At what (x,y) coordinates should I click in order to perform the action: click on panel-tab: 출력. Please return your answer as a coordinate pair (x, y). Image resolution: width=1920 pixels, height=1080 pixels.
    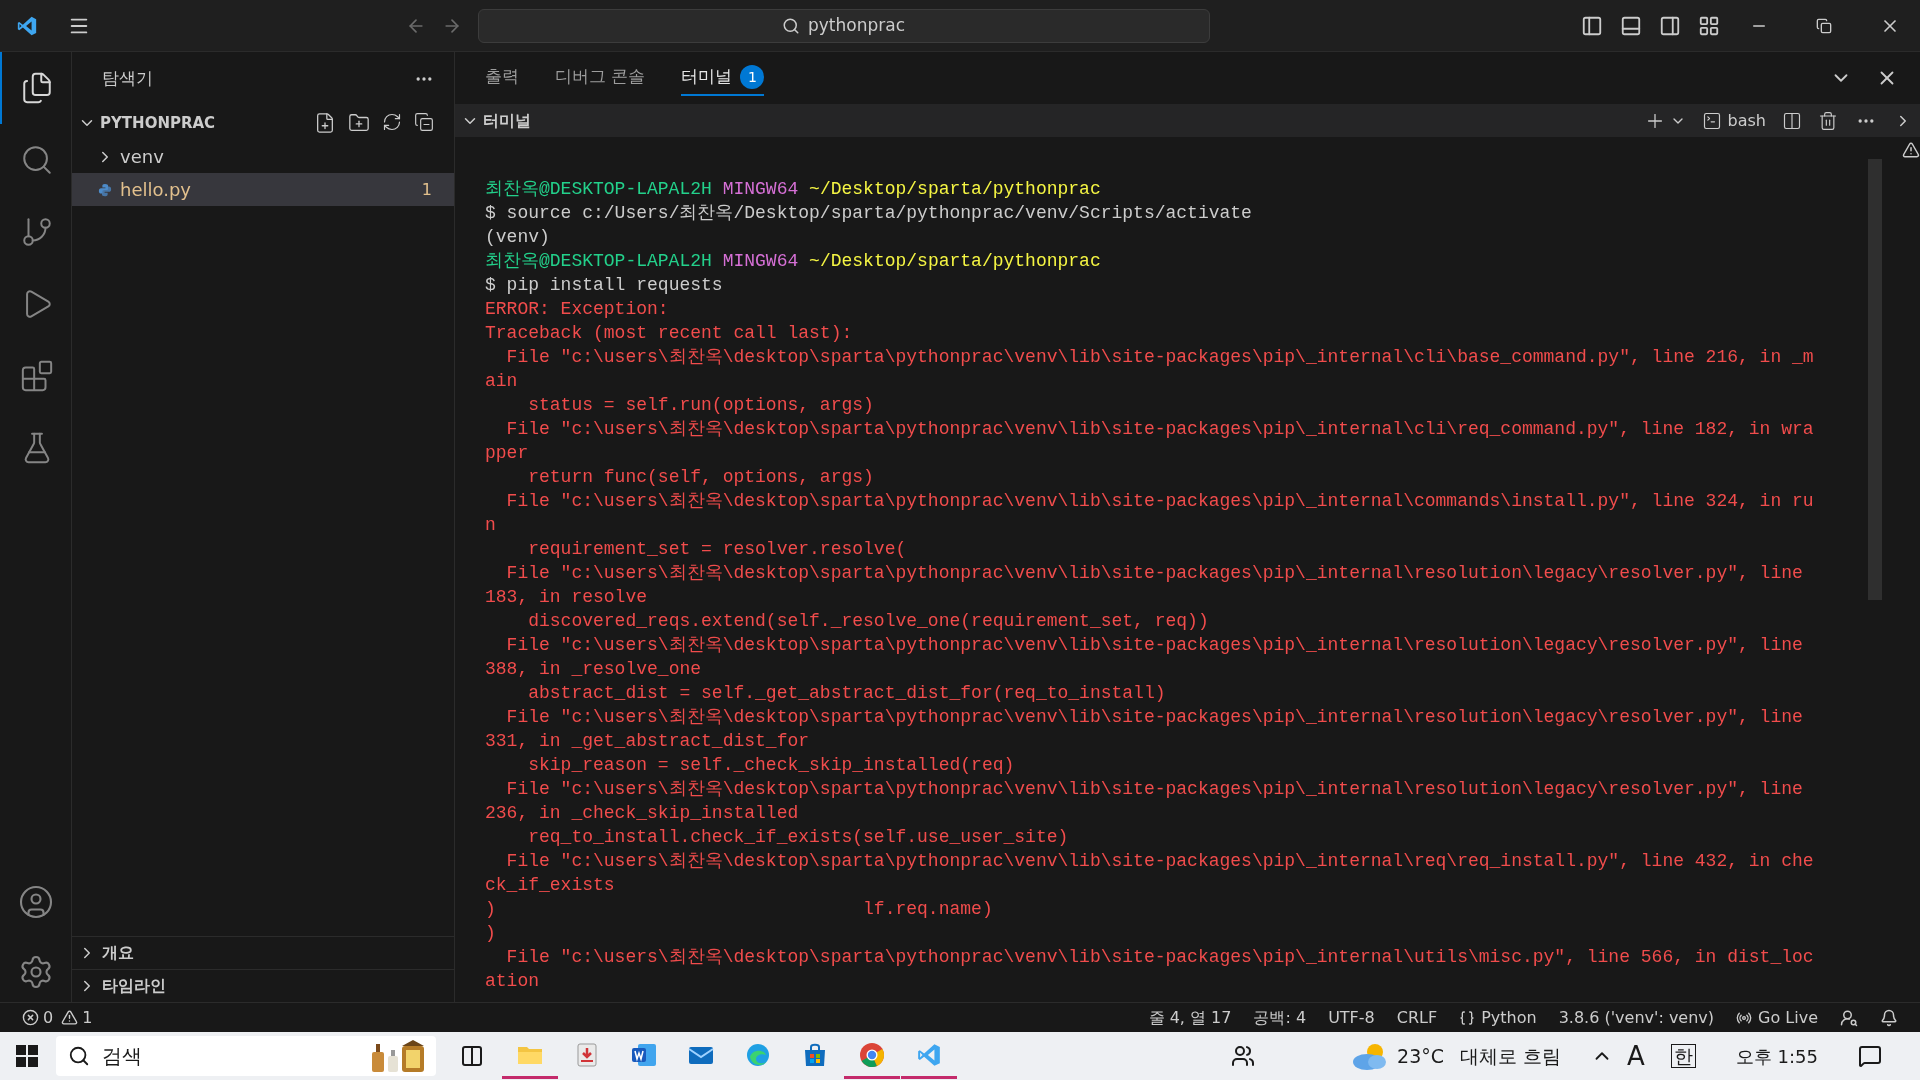
    Looking at the image, I should click on (502, 78).